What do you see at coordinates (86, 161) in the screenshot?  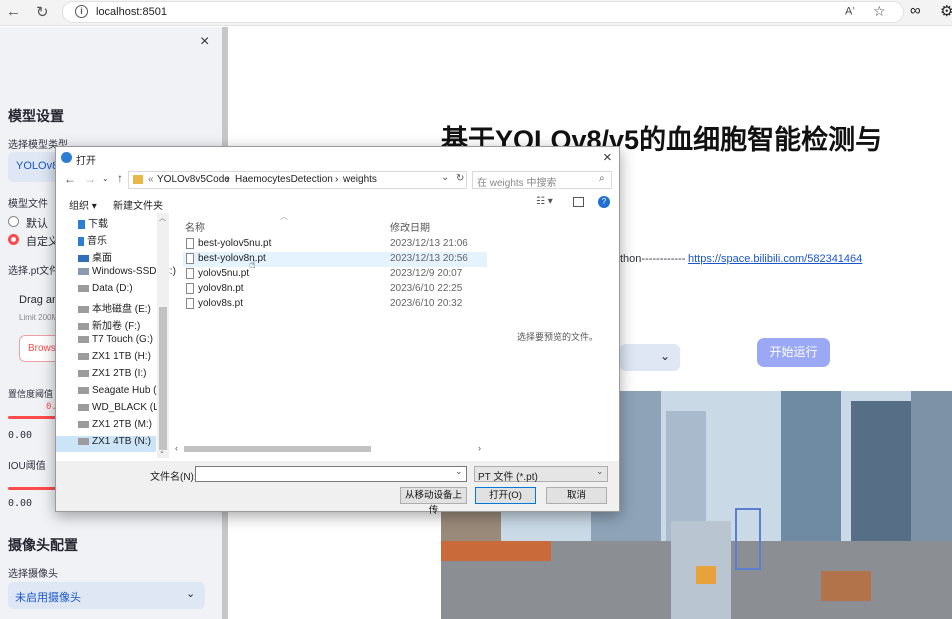 I see `dialog-title: 打开` at bounding box center [86, 161].